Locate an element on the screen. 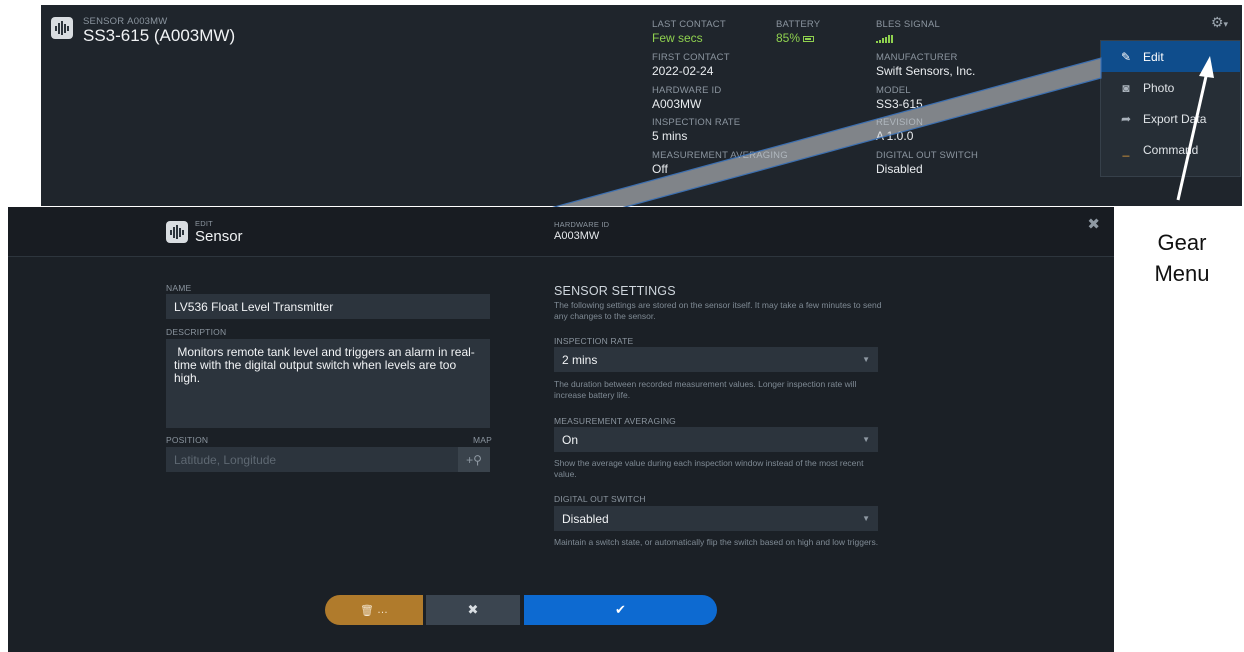 The width and height of the screenshot is (1244, 652). inspection-rate-field: INSPECTION RATE 5 mins is located at coordinates (696, 130).